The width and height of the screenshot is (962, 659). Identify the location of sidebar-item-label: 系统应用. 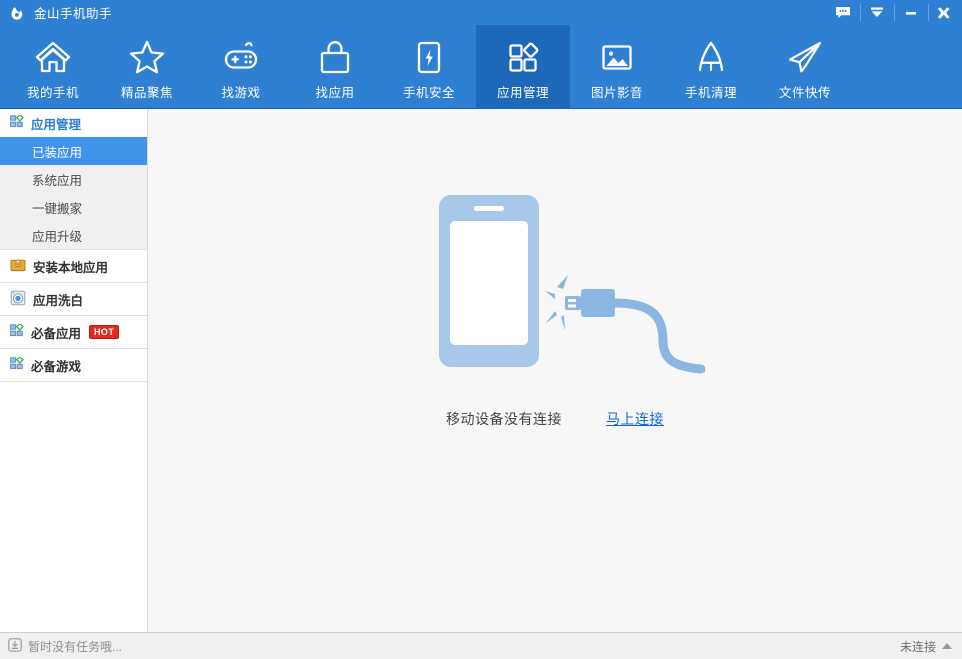
(57, 180).